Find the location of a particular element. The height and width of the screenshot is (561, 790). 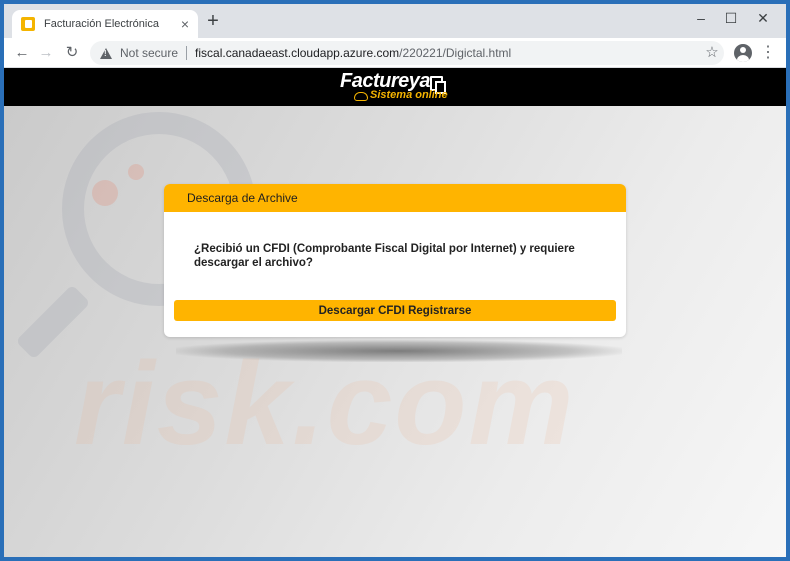

star-icon: ☆ is located at coordinates (712, 53).